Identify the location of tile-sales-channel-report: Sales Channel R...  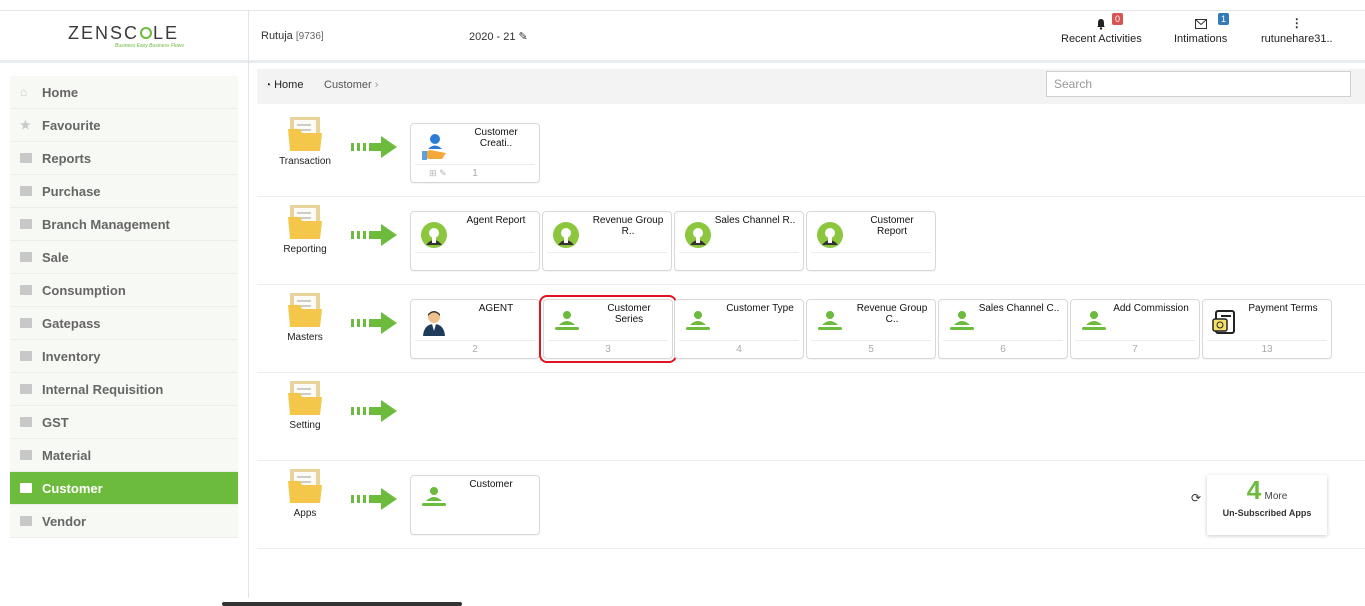
(739, 241).